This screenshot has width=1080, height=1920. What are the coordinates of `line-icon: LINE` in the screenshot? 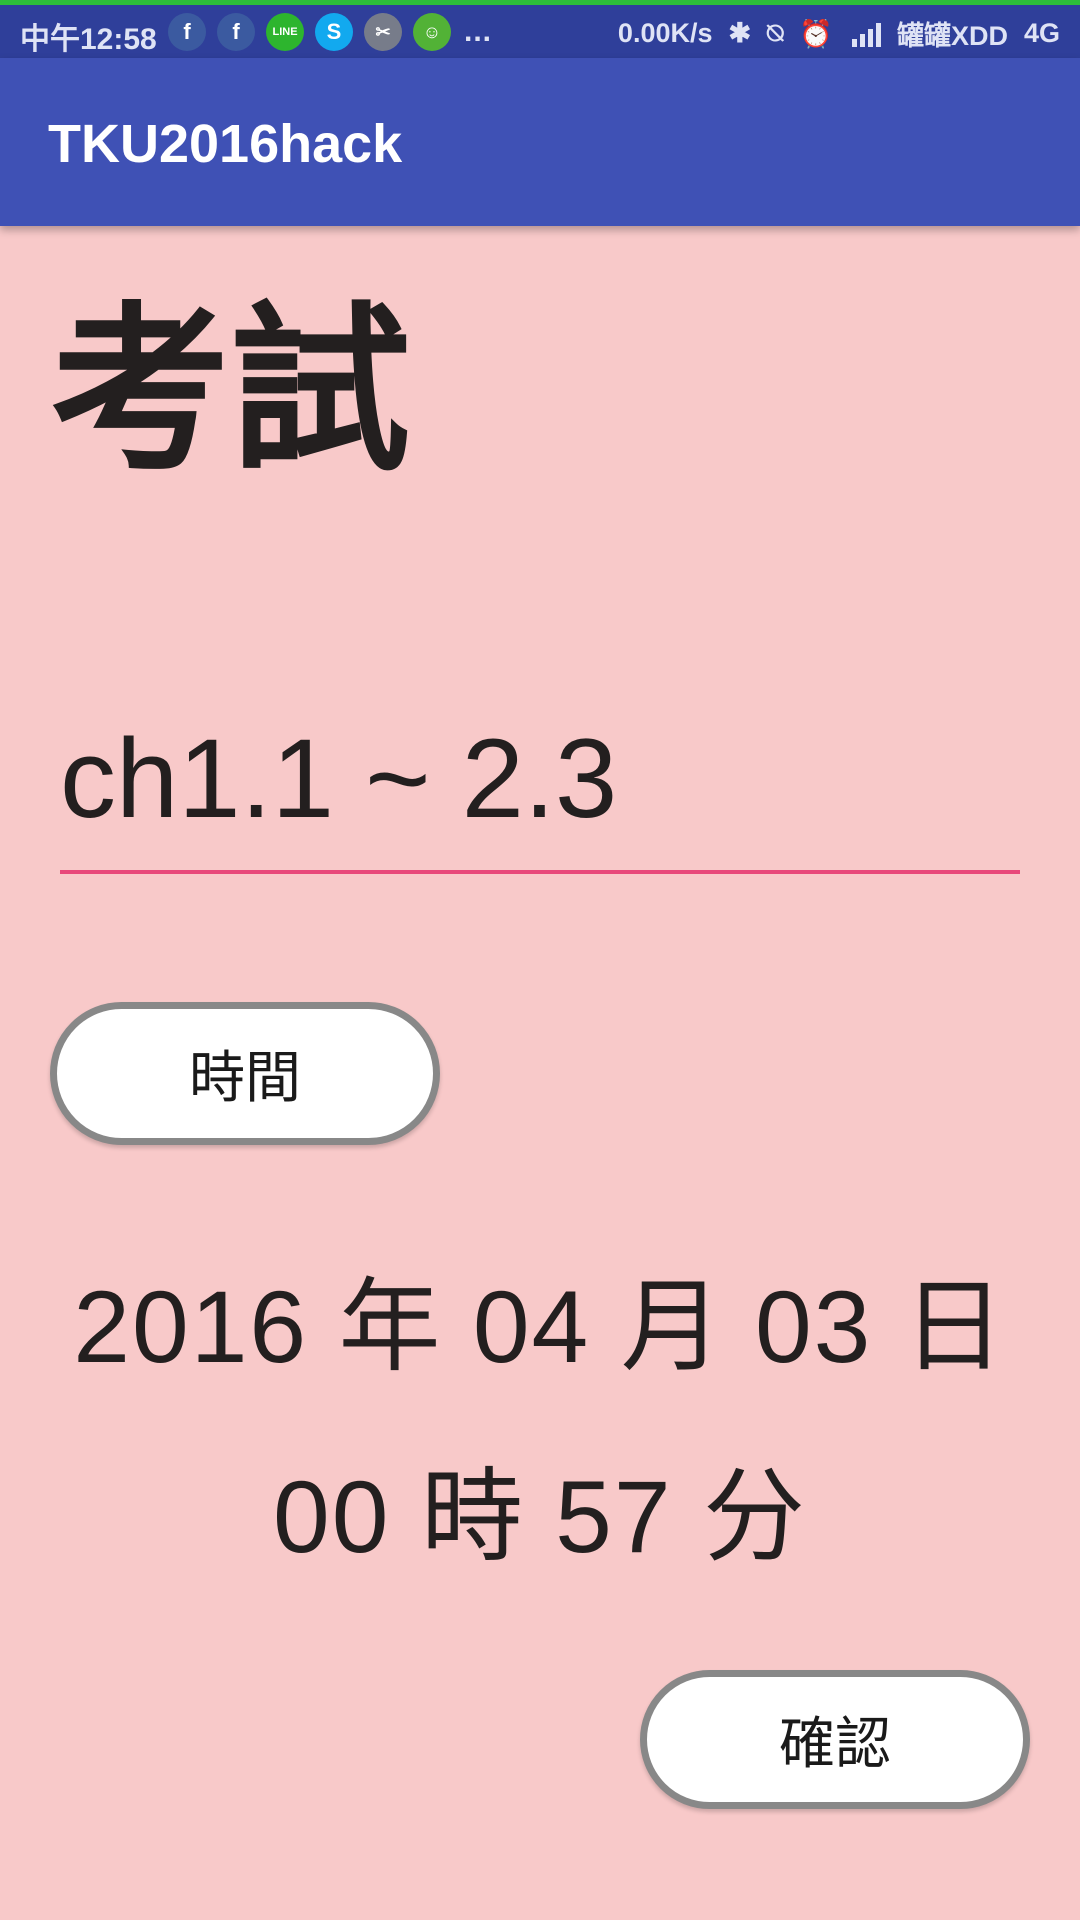 It's located at (285, 32).